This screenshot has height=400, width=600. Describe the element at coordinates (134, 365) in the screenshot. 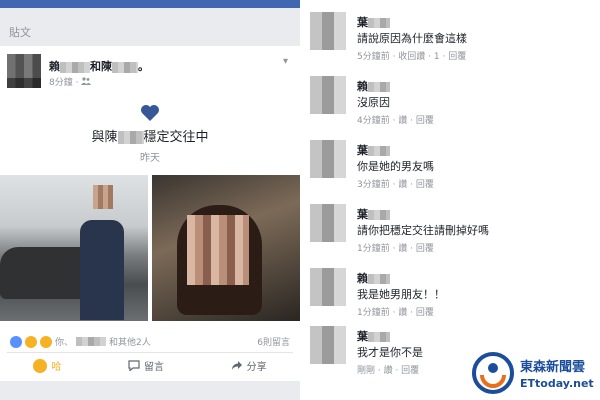

I see `comment-icon` at that location.